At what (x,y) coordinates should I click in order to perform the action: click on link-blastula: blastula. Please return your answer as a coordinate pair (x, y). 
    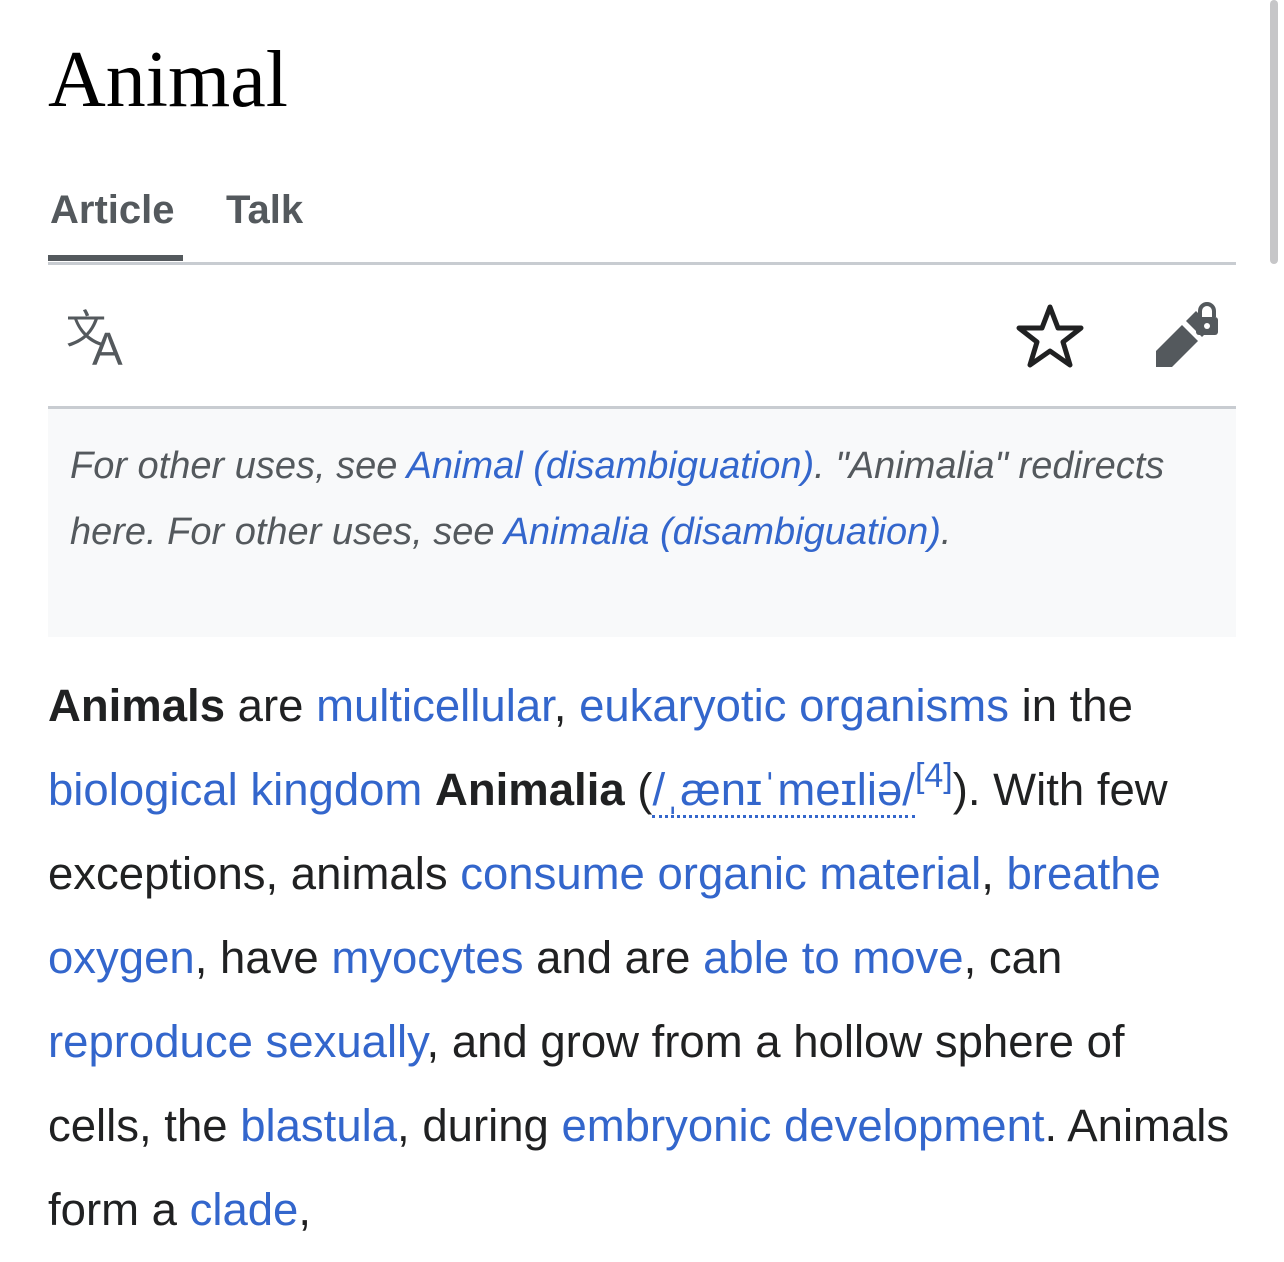
    Looking at the image, I should click on (318, 1125).